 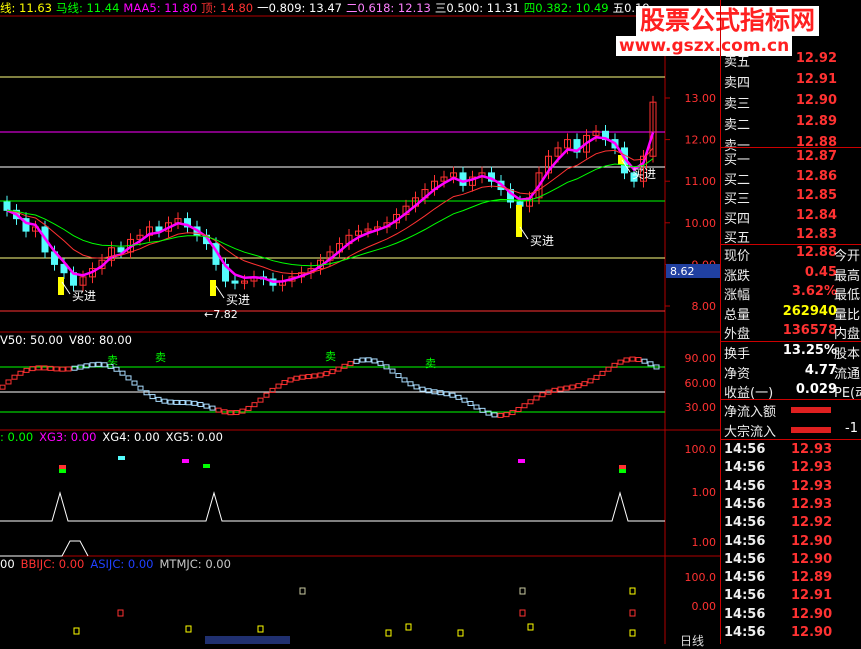 I want to click on sell-level-3-label: 卖三, so click(x=737, y=104).